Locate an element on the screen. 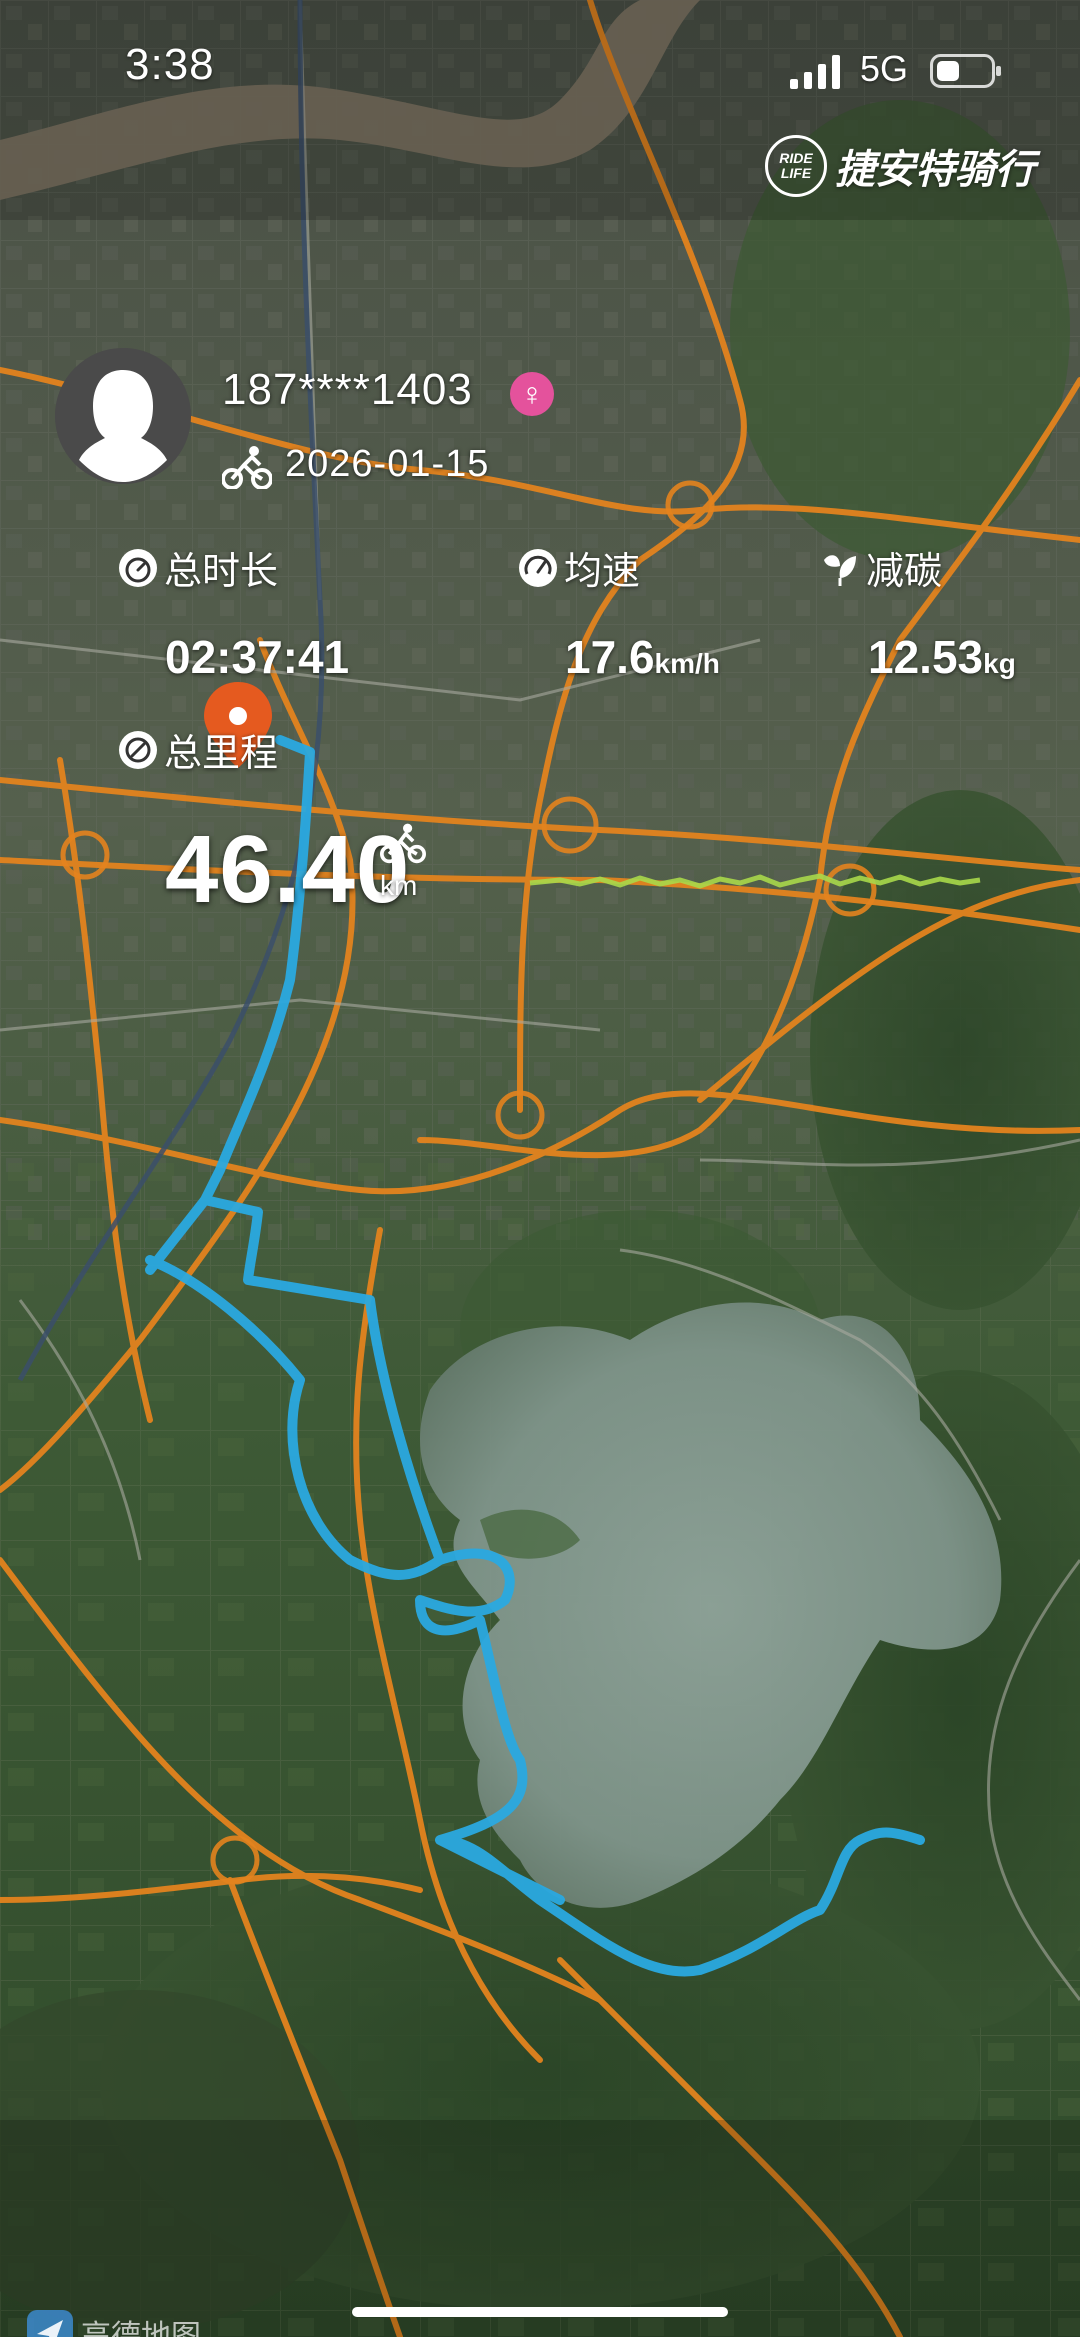 The height and width of the screenshot is (2337, 1080). battery-icon is located at coordinates (965, 71).